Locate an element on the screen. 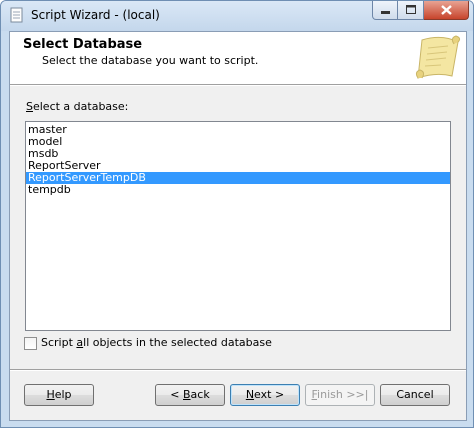 This screenshot has width=474, height=428. title-bar: Script Wizard - (local) is located at coordinates (237, 16).